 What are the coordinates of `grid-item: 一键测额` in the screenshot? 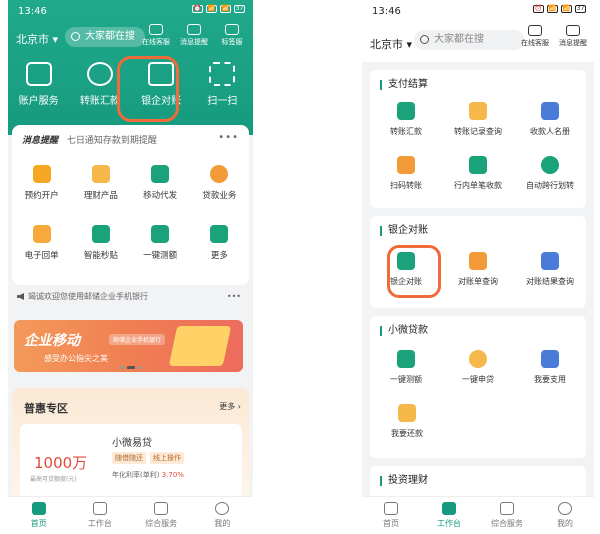 It's located at (160, 243).